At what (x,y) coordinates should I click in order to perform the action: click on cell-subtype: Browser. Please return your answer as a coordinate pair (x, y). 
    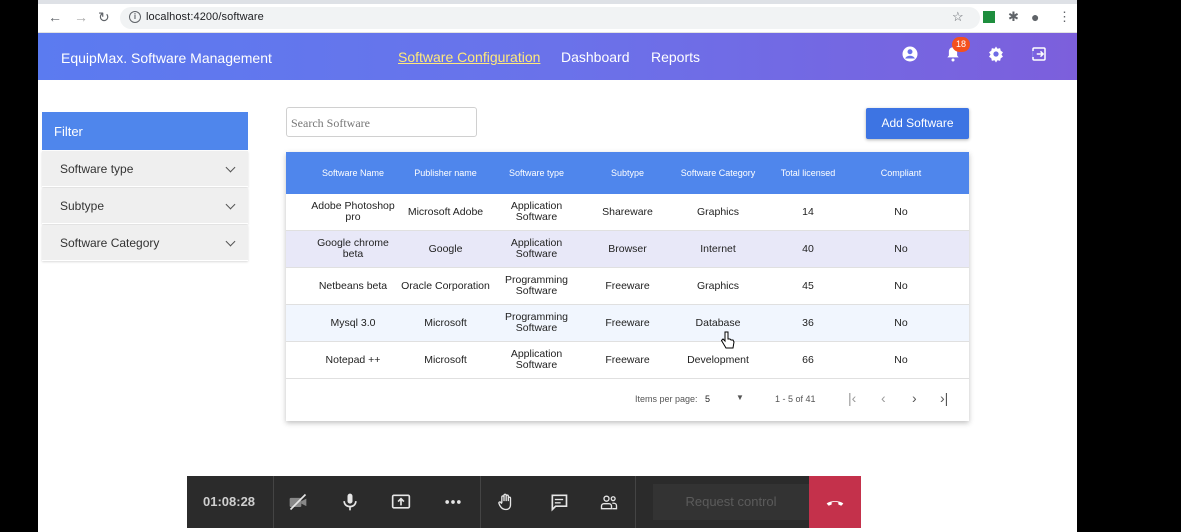
    Looking at the image, I should click on (627, 248).